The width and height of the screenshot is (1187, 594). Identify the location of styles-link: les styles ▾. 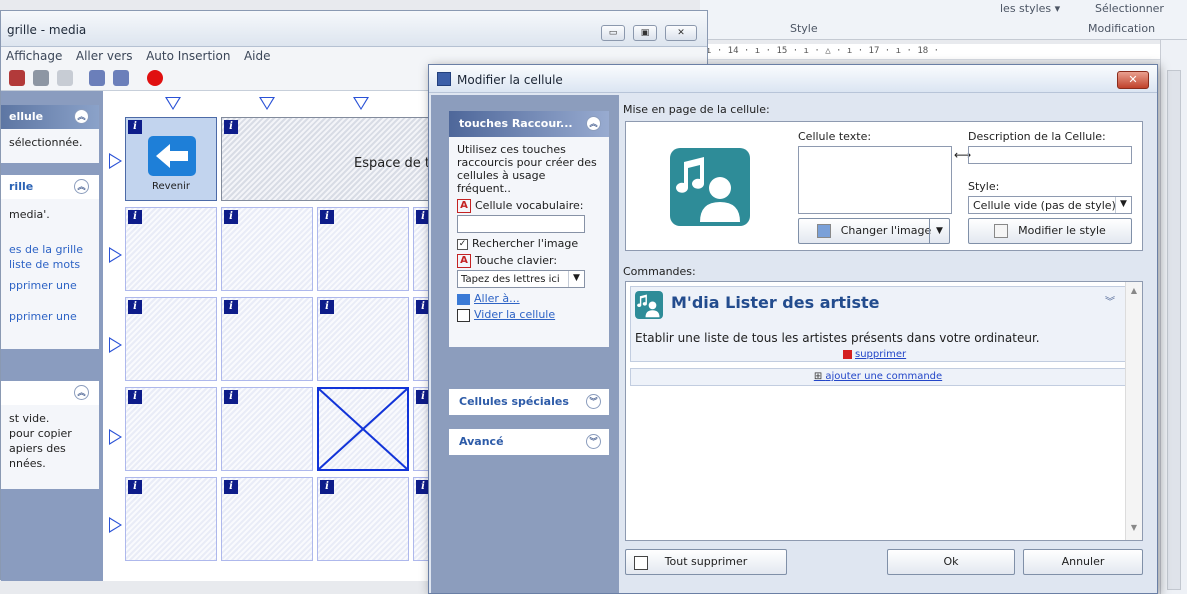
(1030, 8).